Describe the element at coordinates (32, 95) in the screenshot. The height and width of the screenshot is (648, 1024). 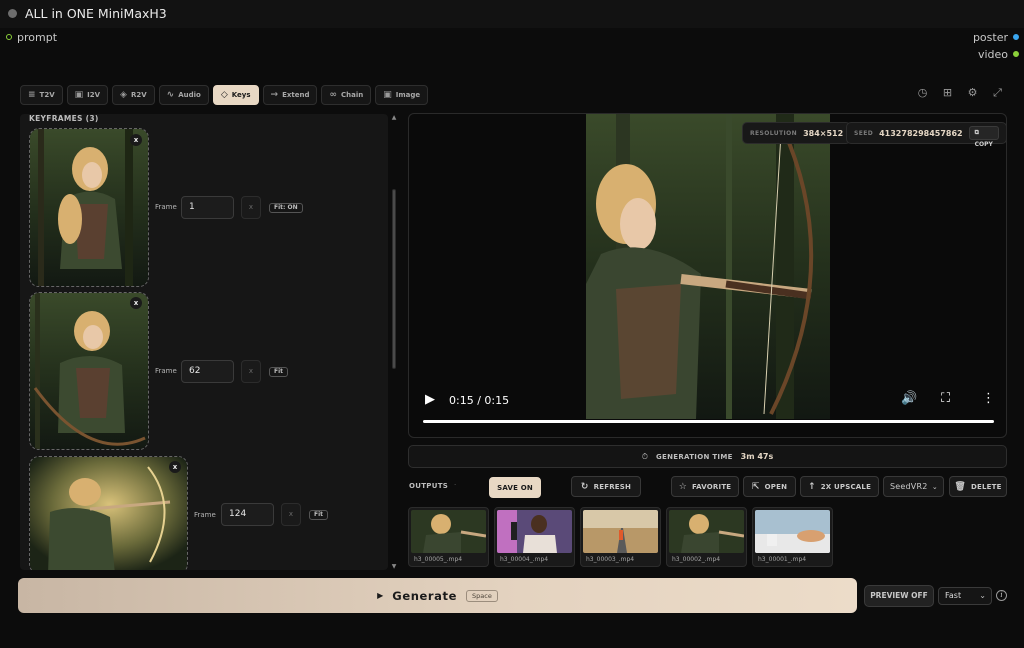
I see `text-lines-icon: ≡` at that location.